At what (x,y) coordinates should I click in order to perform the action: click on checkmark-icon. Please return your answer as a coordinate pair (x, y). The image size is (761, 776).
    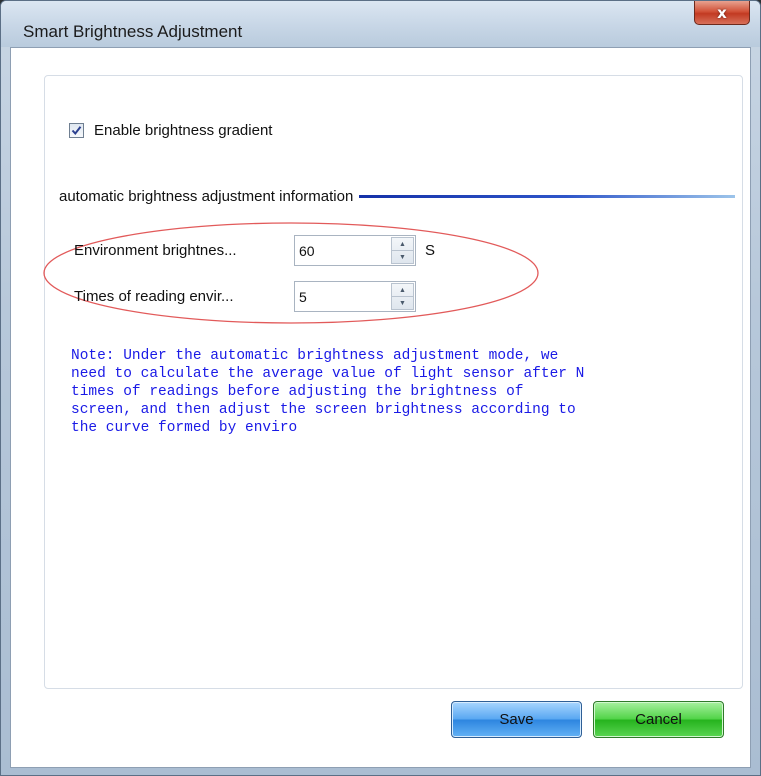
    Looking at the image, I should click on (76, 131).